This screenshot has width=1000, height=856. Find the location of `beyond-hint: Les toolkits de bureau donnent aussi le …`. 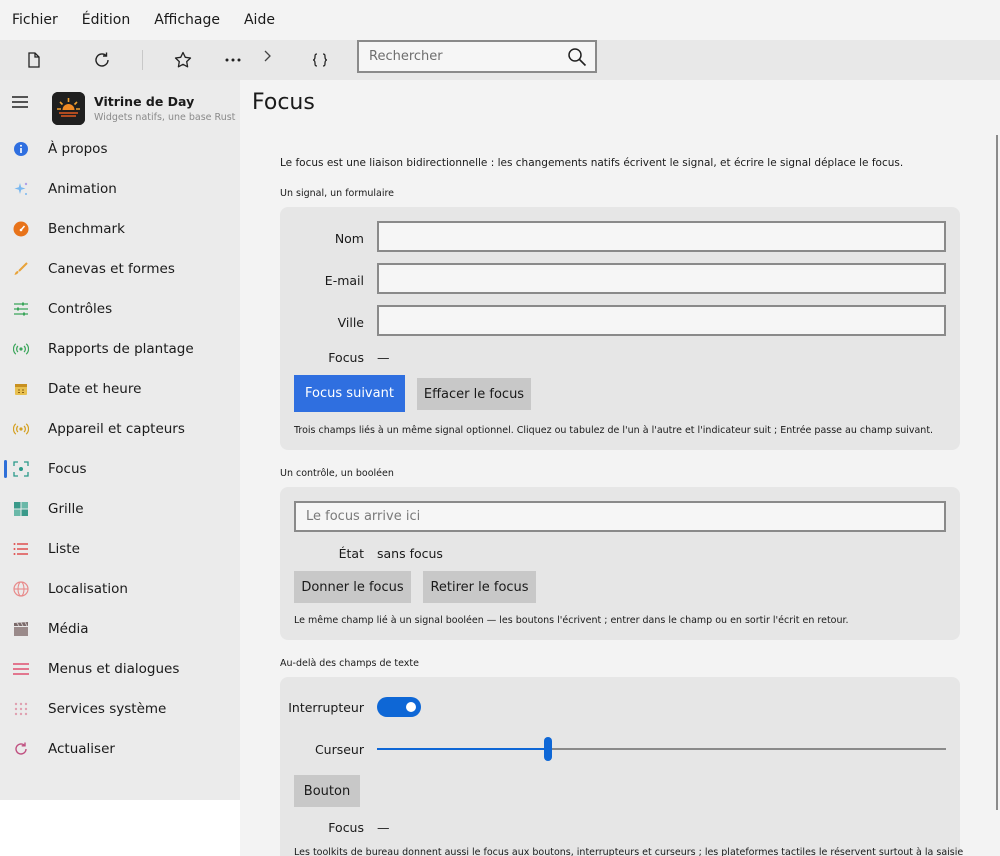

beyond-hint: Les toolkits de bureau donnent aussi le … is located at coordinates (629, 851).